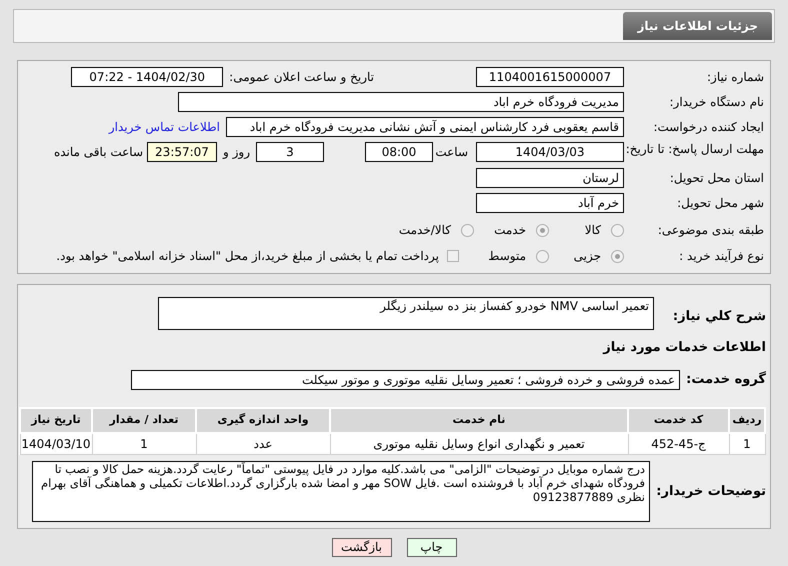 The height and width of the screenshot is (566, 788). Describe the element at coordinates (716, 102) in the screenshot. I see `field-label: نام دستگاه خریدار:` at that location.